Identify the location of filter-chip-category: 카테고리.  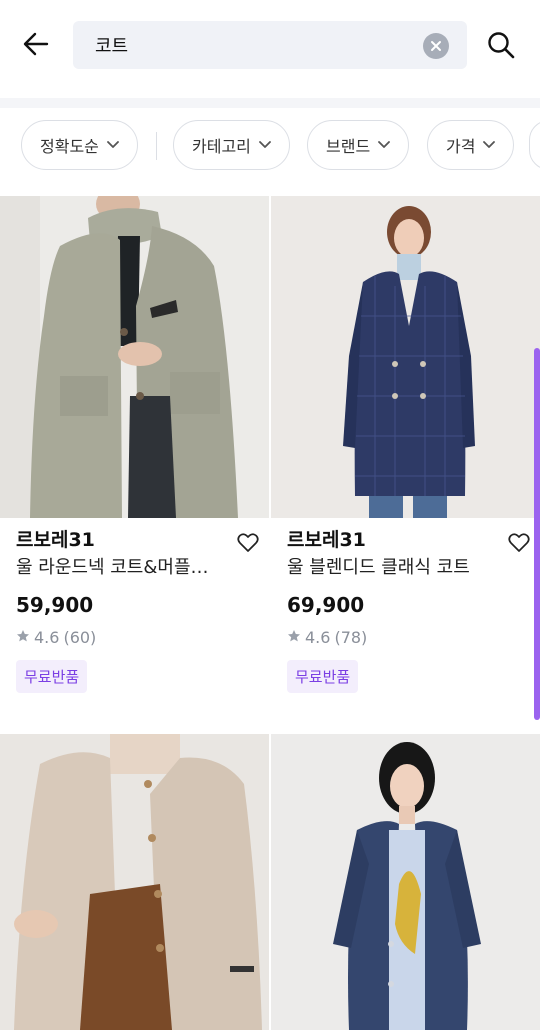
(231, 145).